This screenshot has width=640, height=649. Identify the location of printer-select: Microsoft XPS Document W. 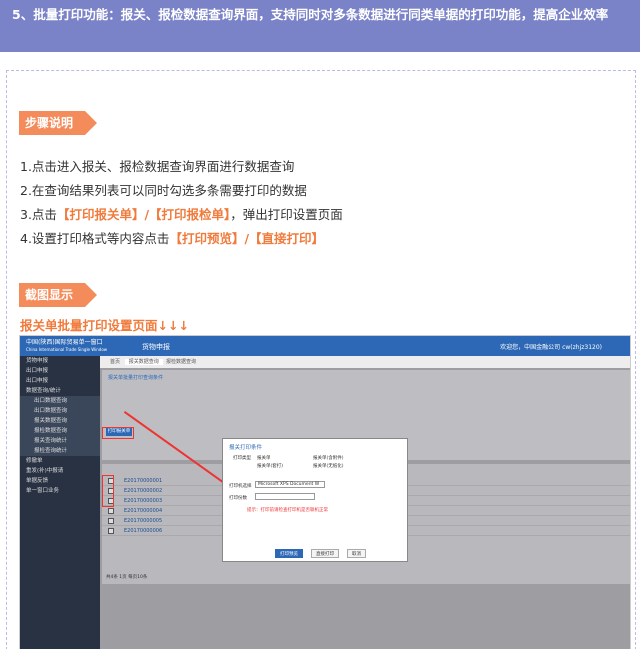
(290, 484).